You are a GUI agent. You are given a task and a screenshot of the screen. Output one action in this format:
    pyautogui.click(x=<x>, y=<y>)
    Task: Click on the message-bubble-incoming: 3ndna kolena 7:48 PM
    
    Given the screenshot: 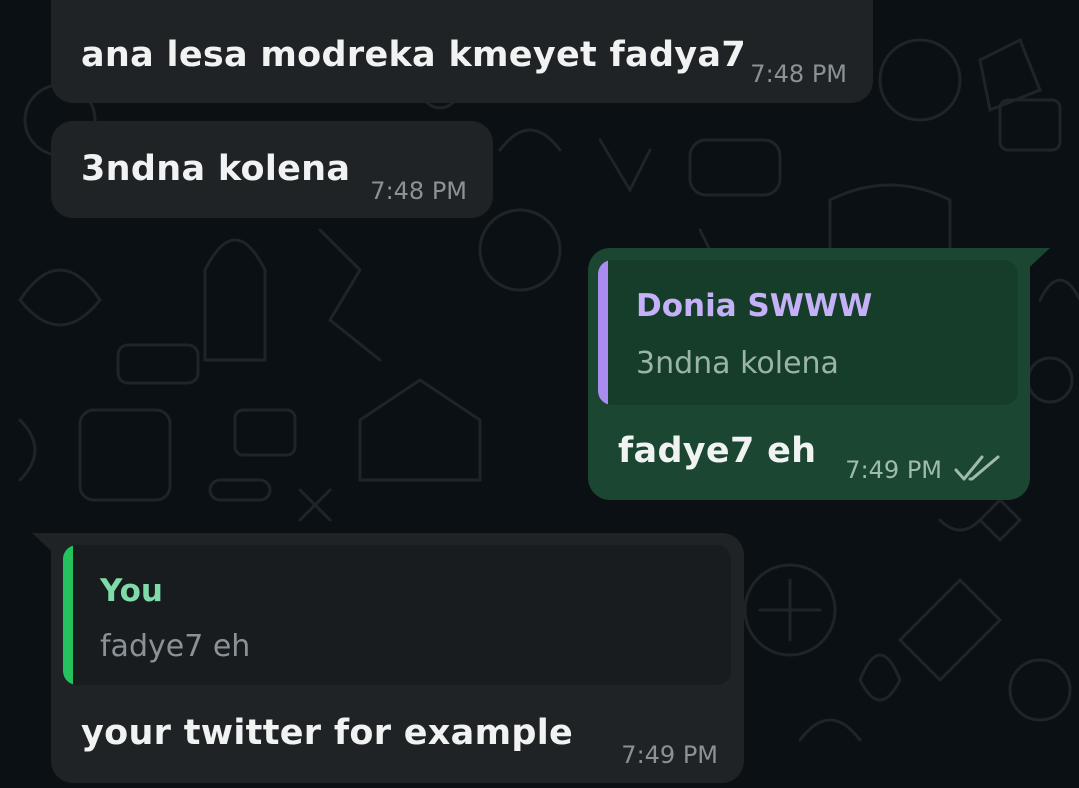 What is the action you would take?
    pyautogui.click(x=272, y=169)
    